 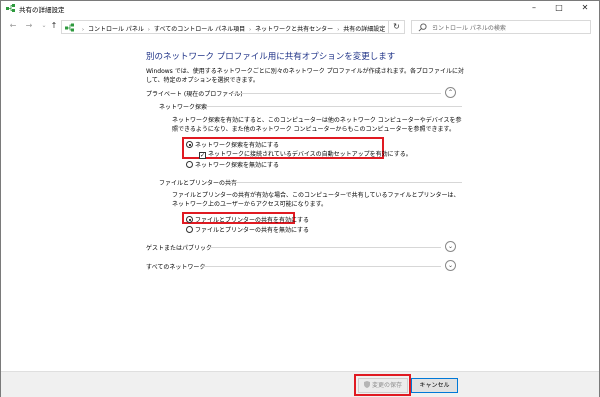 I want to click on guest-section-label: ゲストまたはパブリック, so click(x=179, y=247).